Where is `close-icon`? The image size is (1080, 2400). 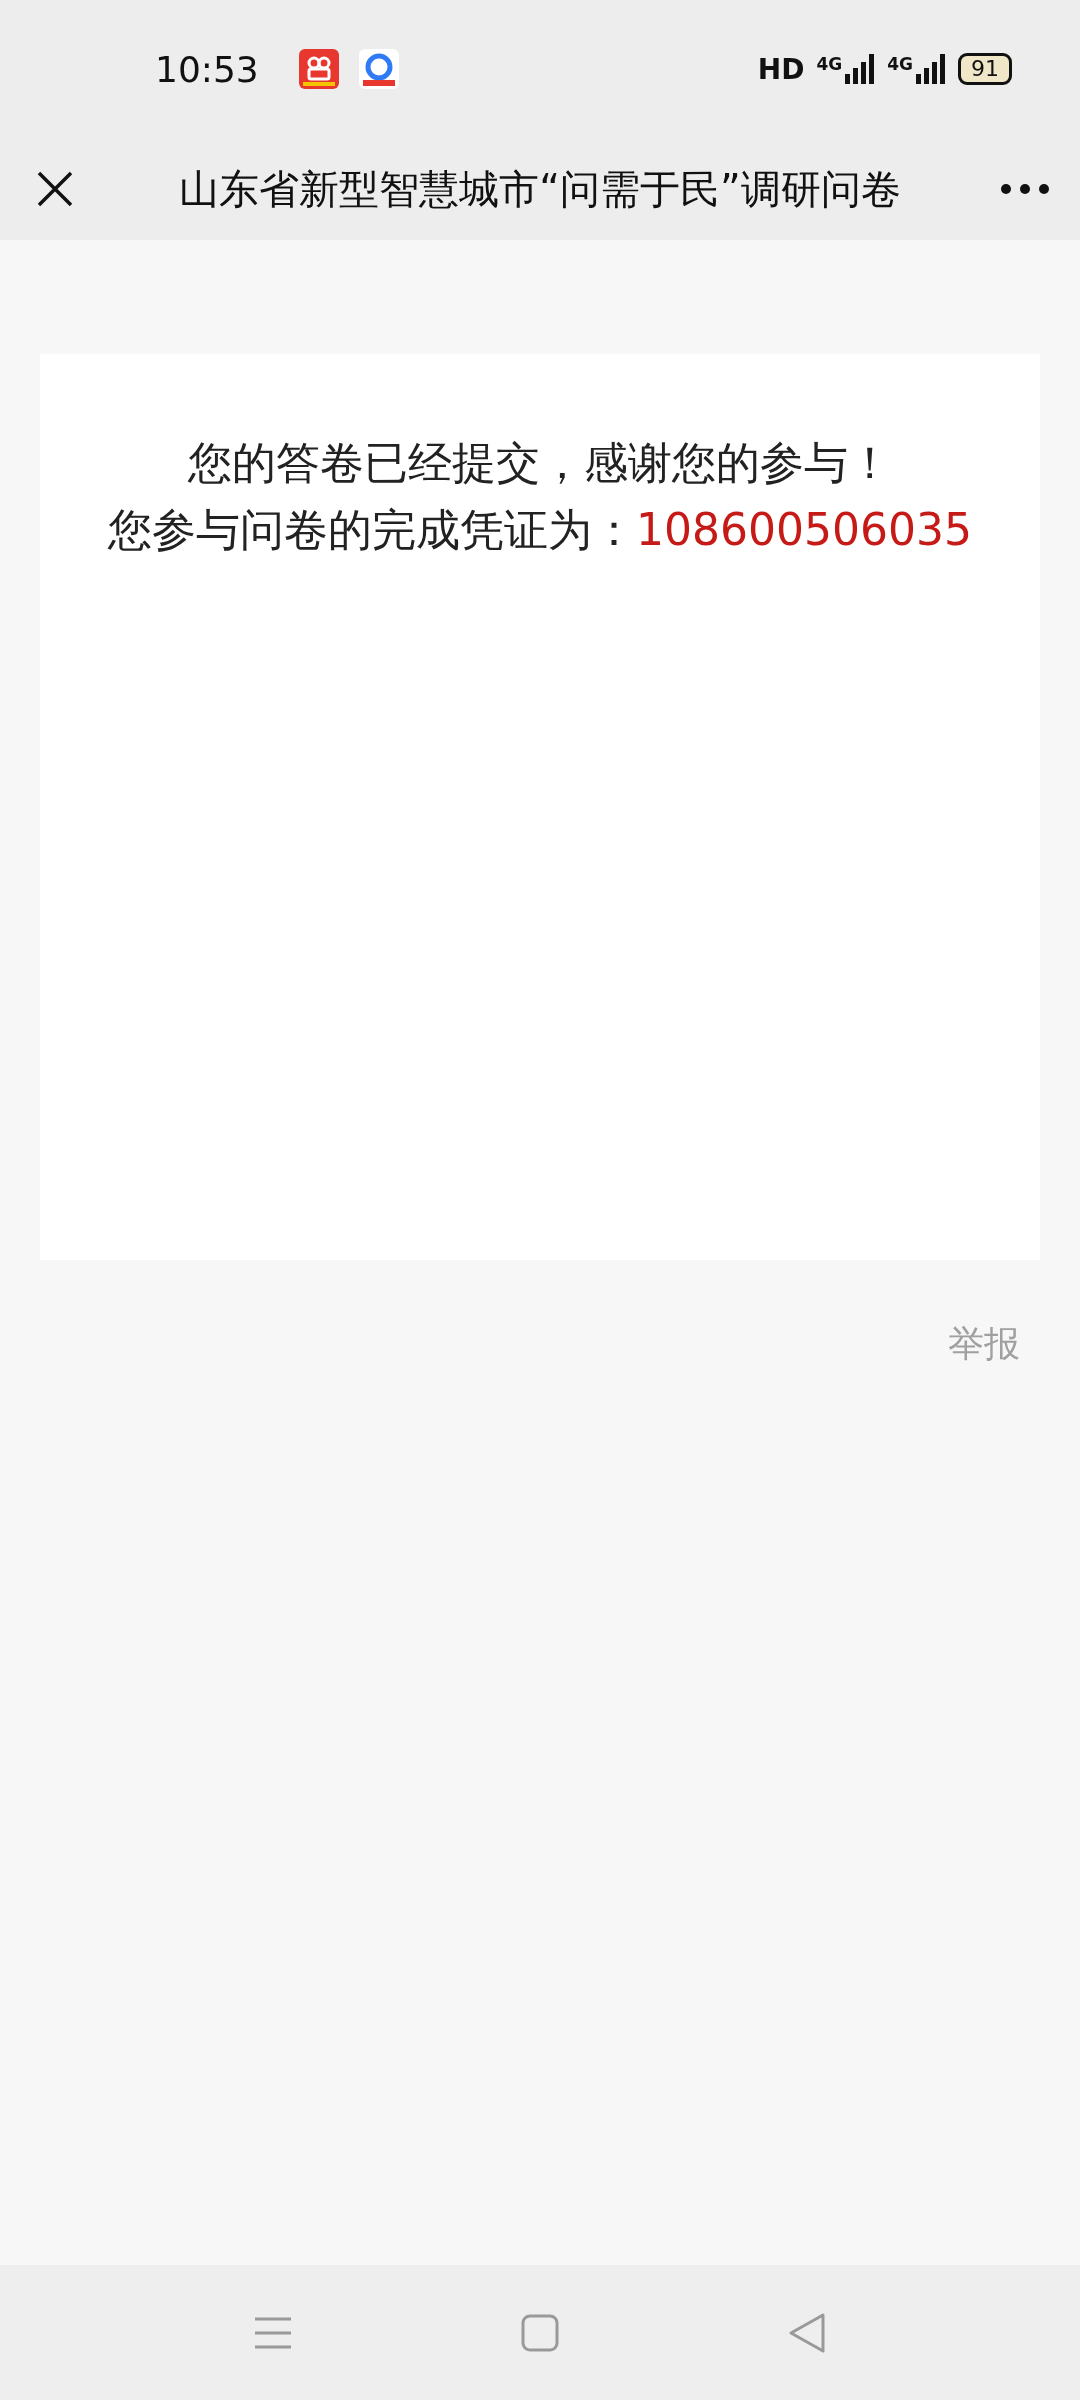 close-icon is located at coordinates (55, 189).